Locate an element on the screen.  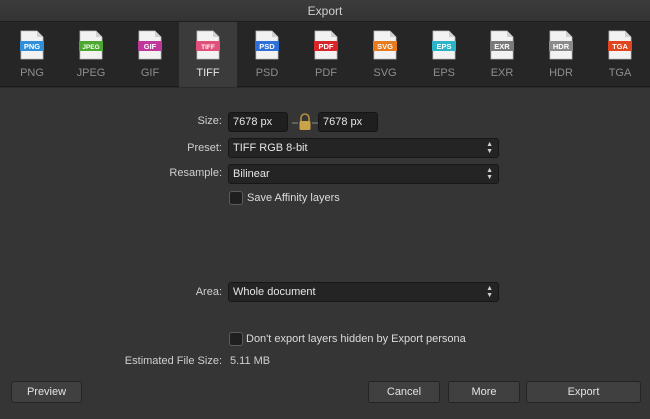
hidden-layers-checkbox is located at coordinates (236, 339).